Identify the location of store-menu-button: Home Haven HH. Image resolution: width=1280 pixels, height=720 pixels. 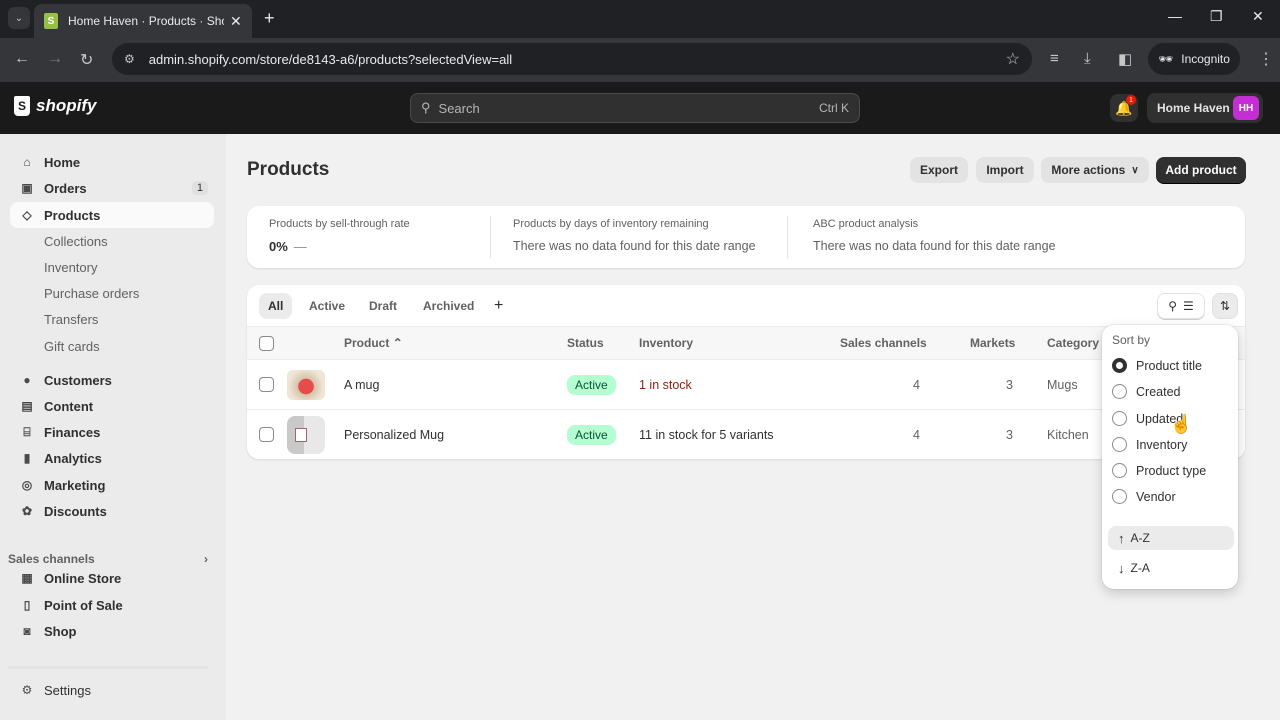
(1205, 108).